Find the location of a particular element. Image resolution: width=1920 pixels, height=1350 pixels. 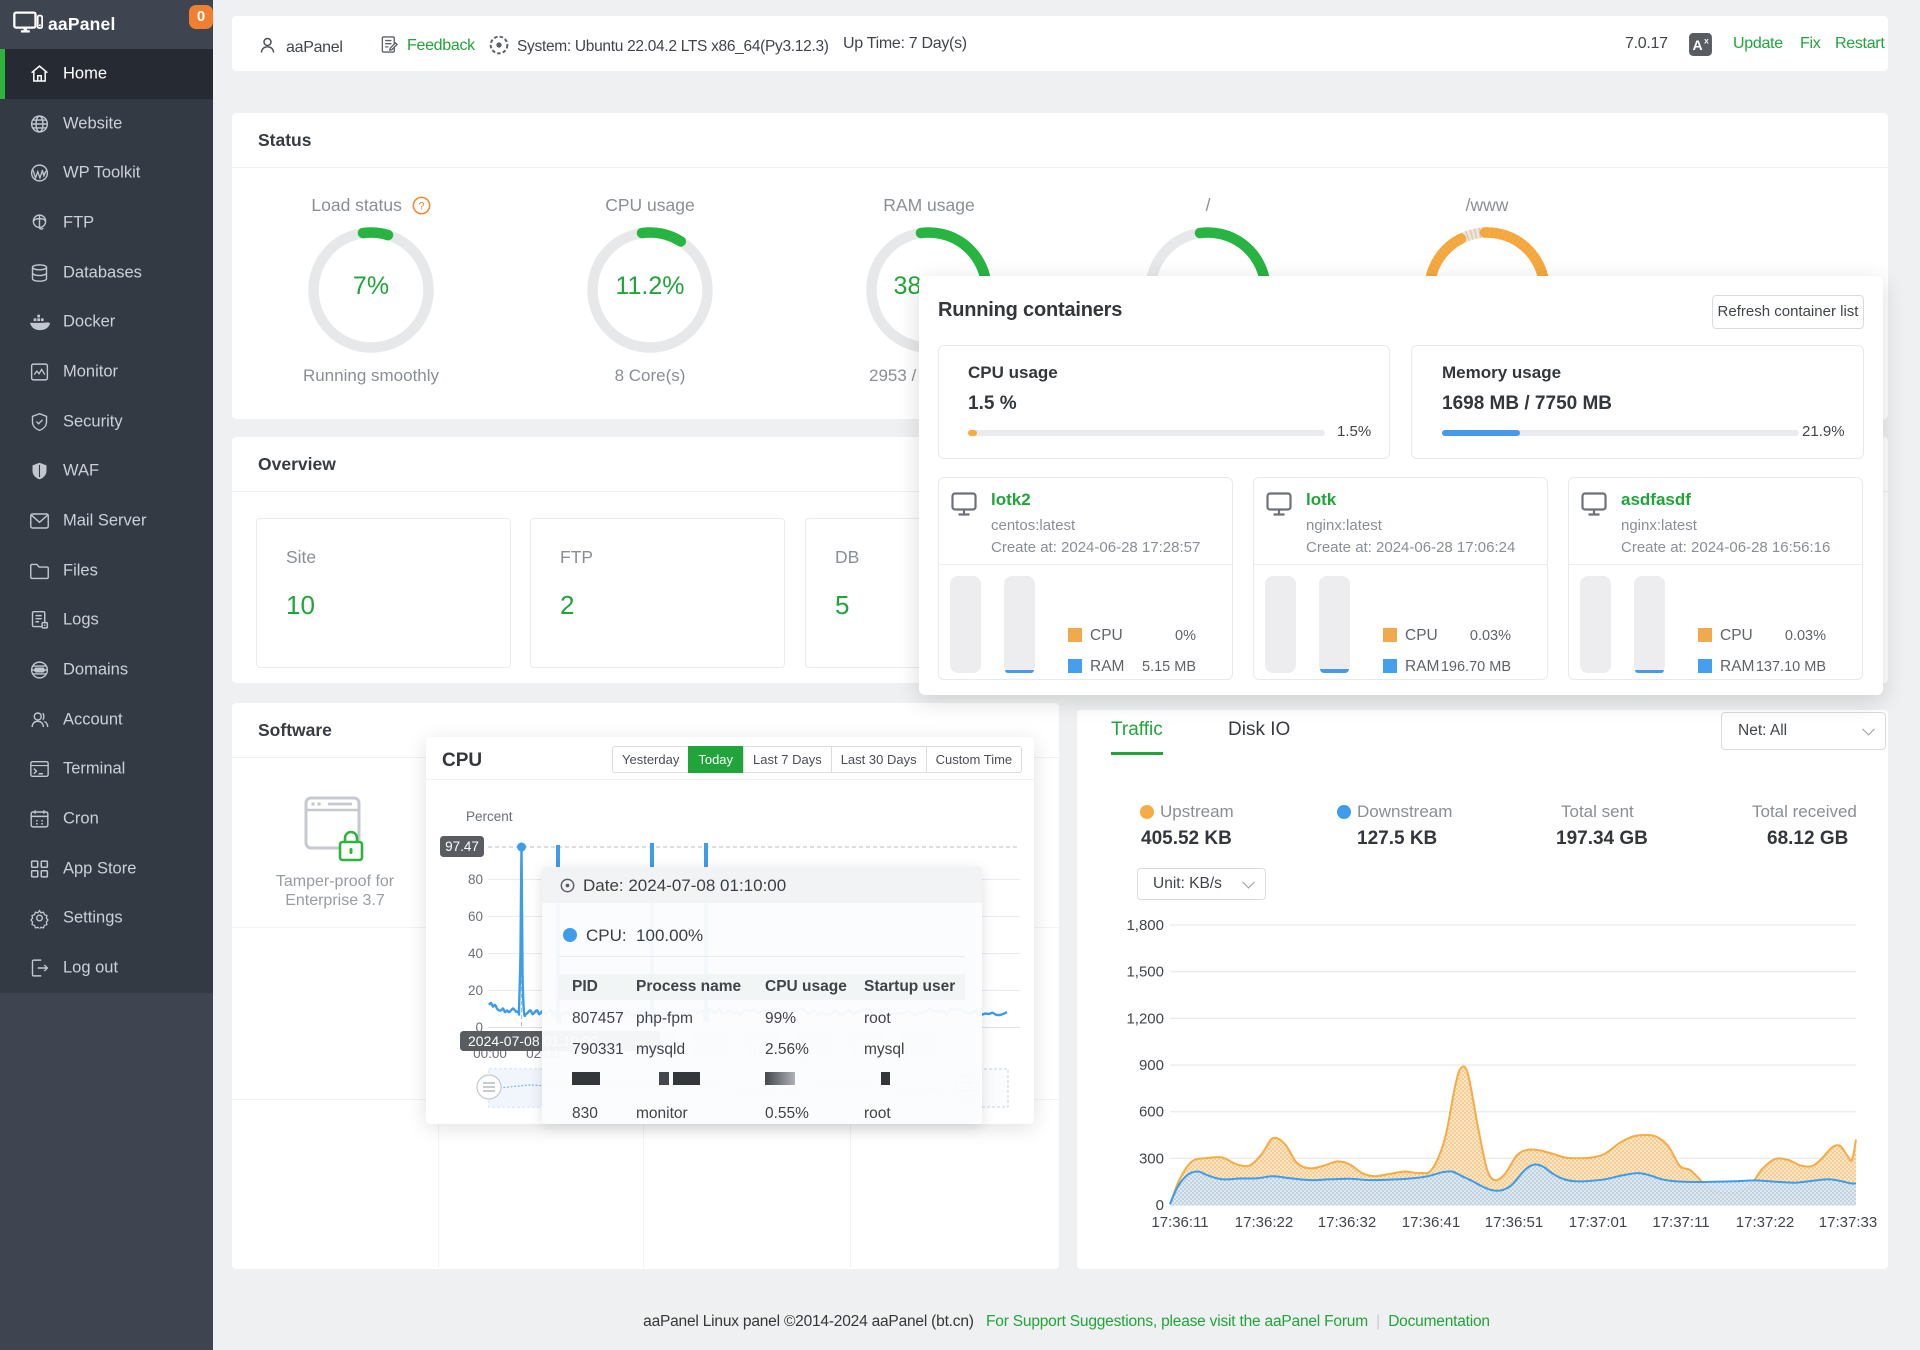

svg-text: 17:37:11 is located at coordinates (1680, 1222).